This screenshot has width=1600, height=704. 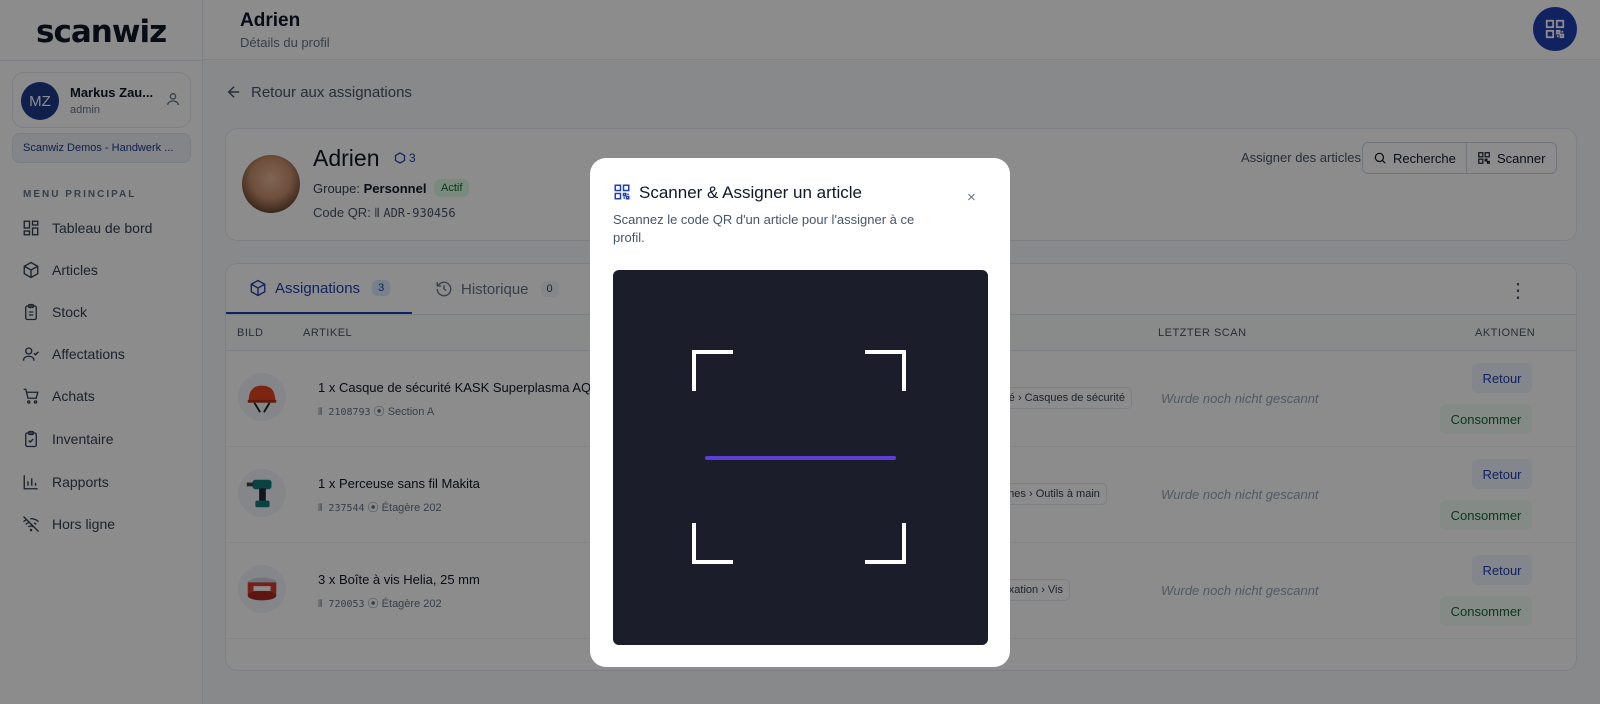 I want to click on scan-line, so click(x=800, y=458).